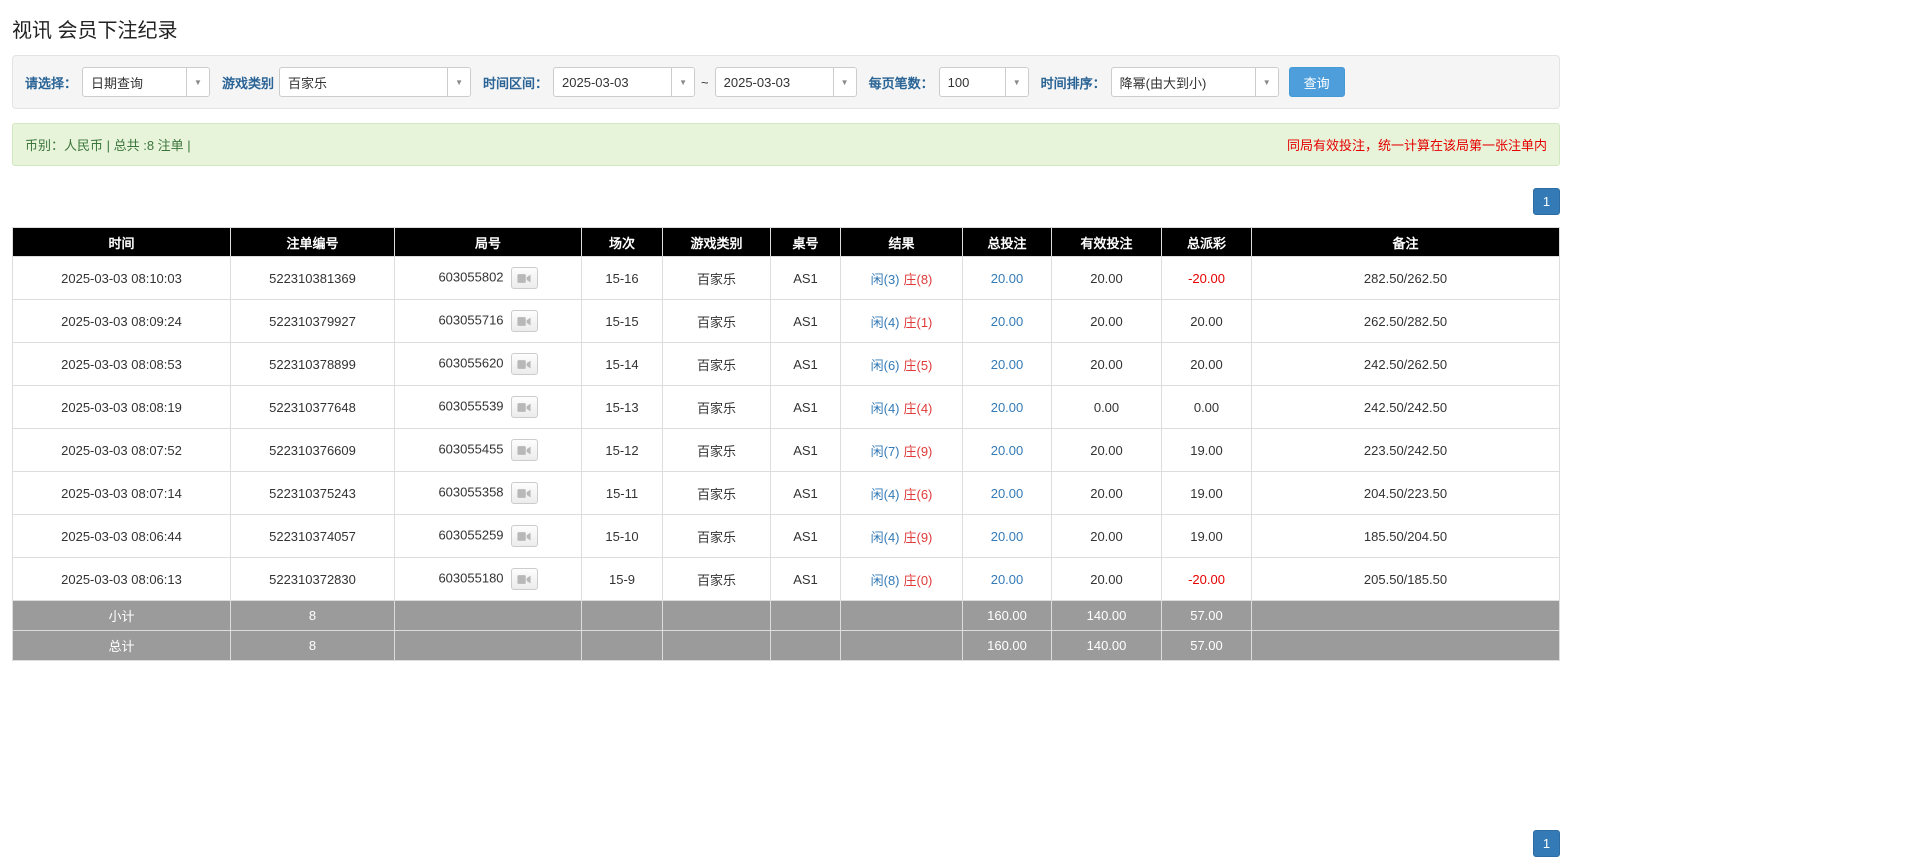 The image size is (1914, 857). I want to click on date-to-select: 2025-03-03 ▼, so click(785, 82).